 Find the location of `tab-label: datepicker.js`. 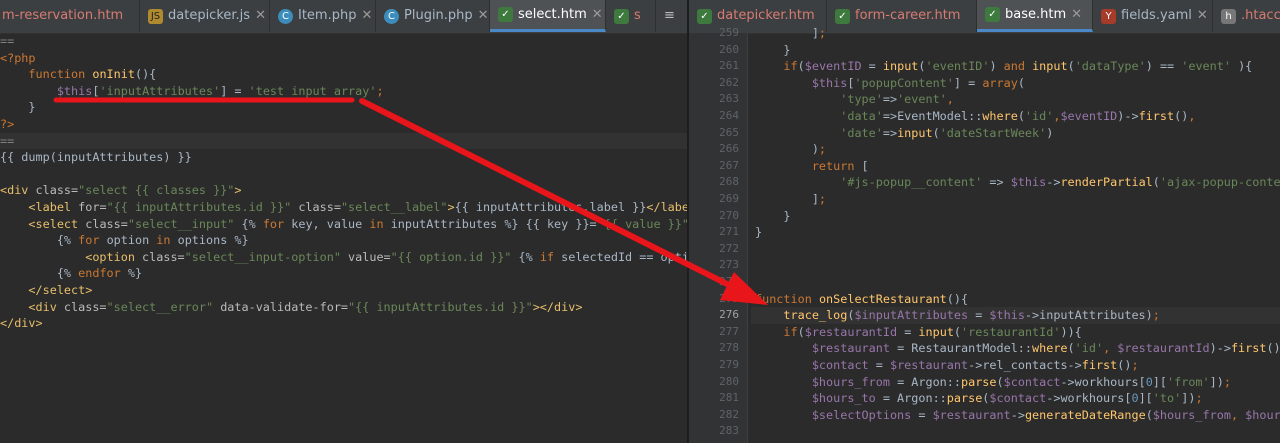

tab-label: datepicker.js is located at coordinates (209, 15).